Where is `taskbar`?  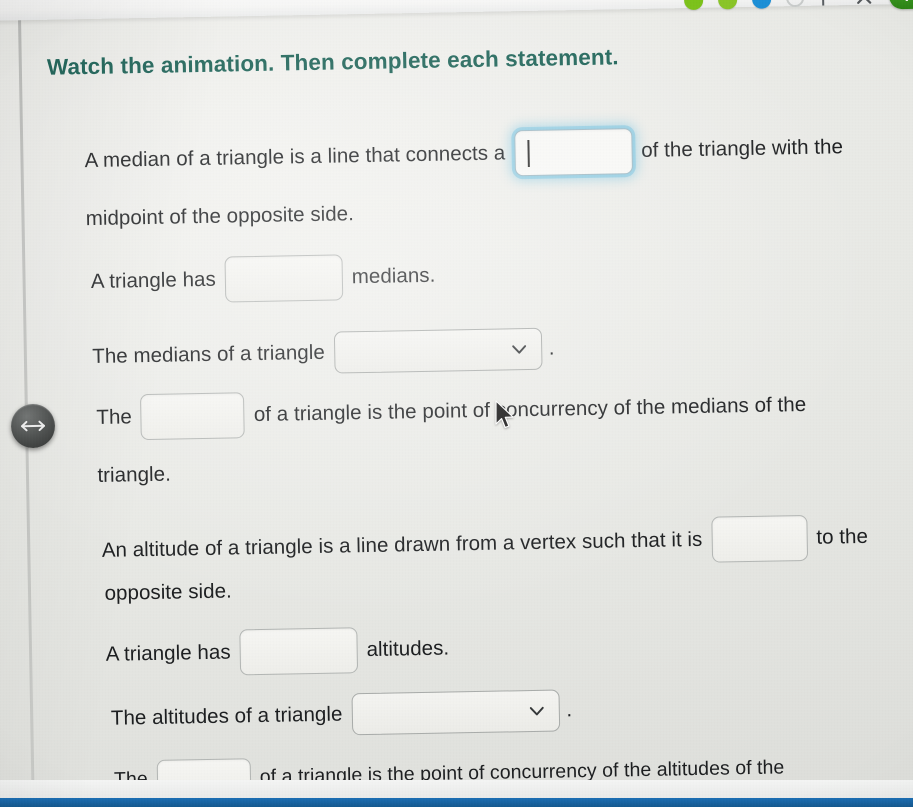 taskbar is located at coordinates (456, 802).